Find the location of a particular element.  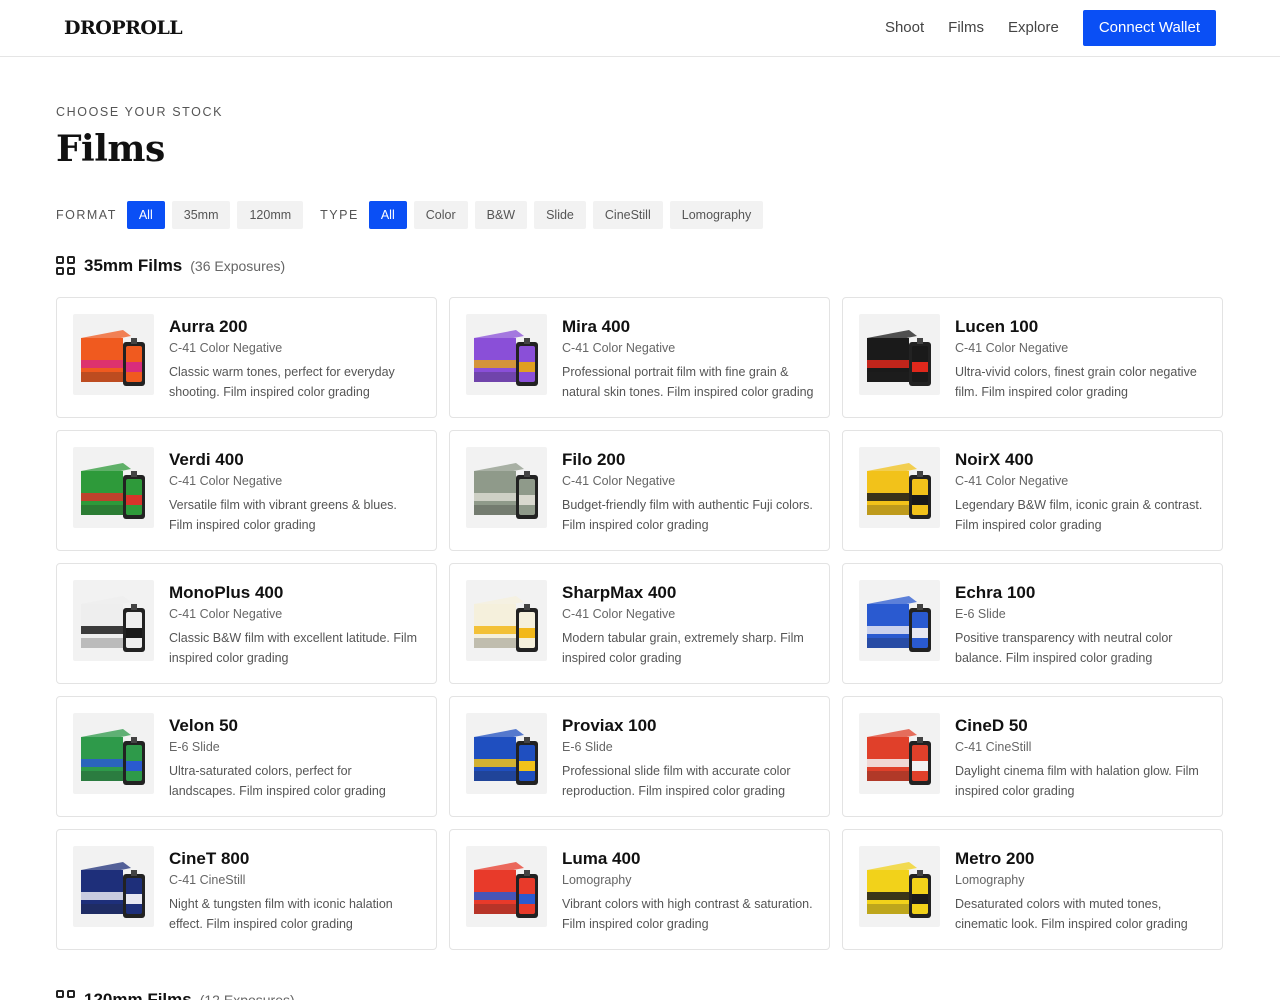

type-filter-label: TYPE is located at coordinates (339, 215).